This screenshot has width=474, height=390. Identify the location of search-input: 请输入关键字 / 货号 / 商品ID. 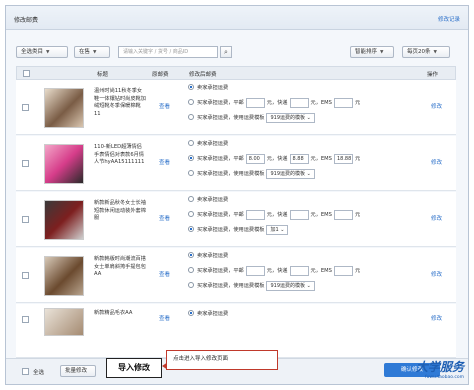
(168, 52).